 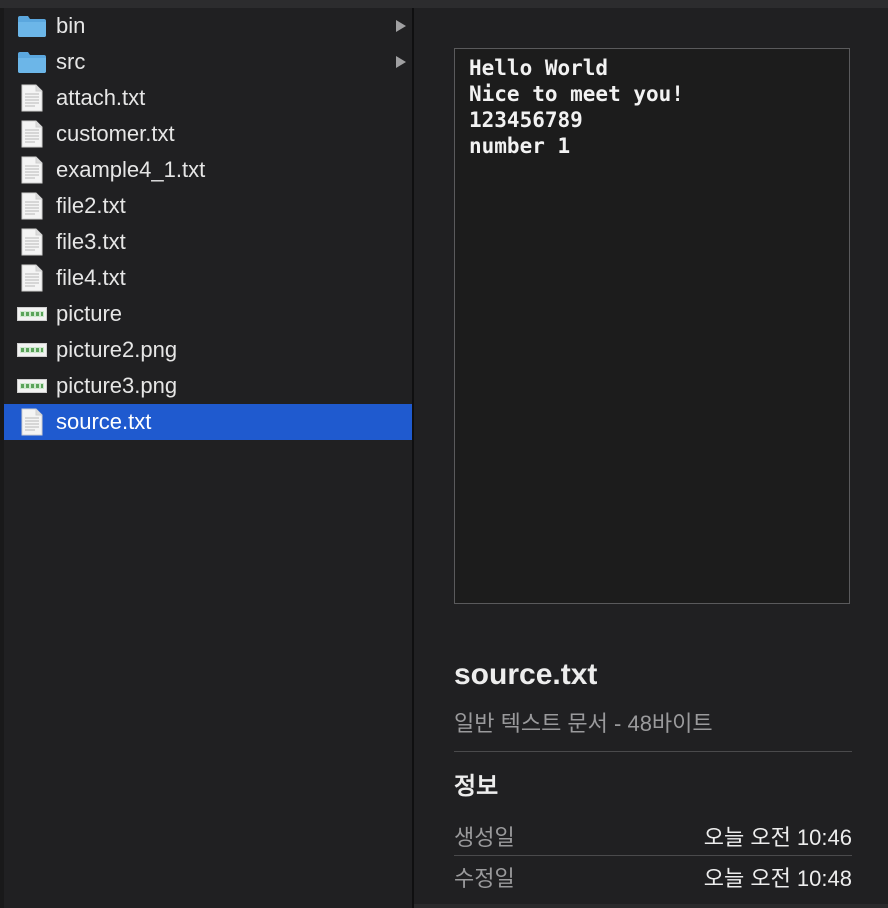 What do you see at coordinates (539, 68) in the screenshot?
I see `preview-text-line: Hello World` at bounding box center [539, 68].